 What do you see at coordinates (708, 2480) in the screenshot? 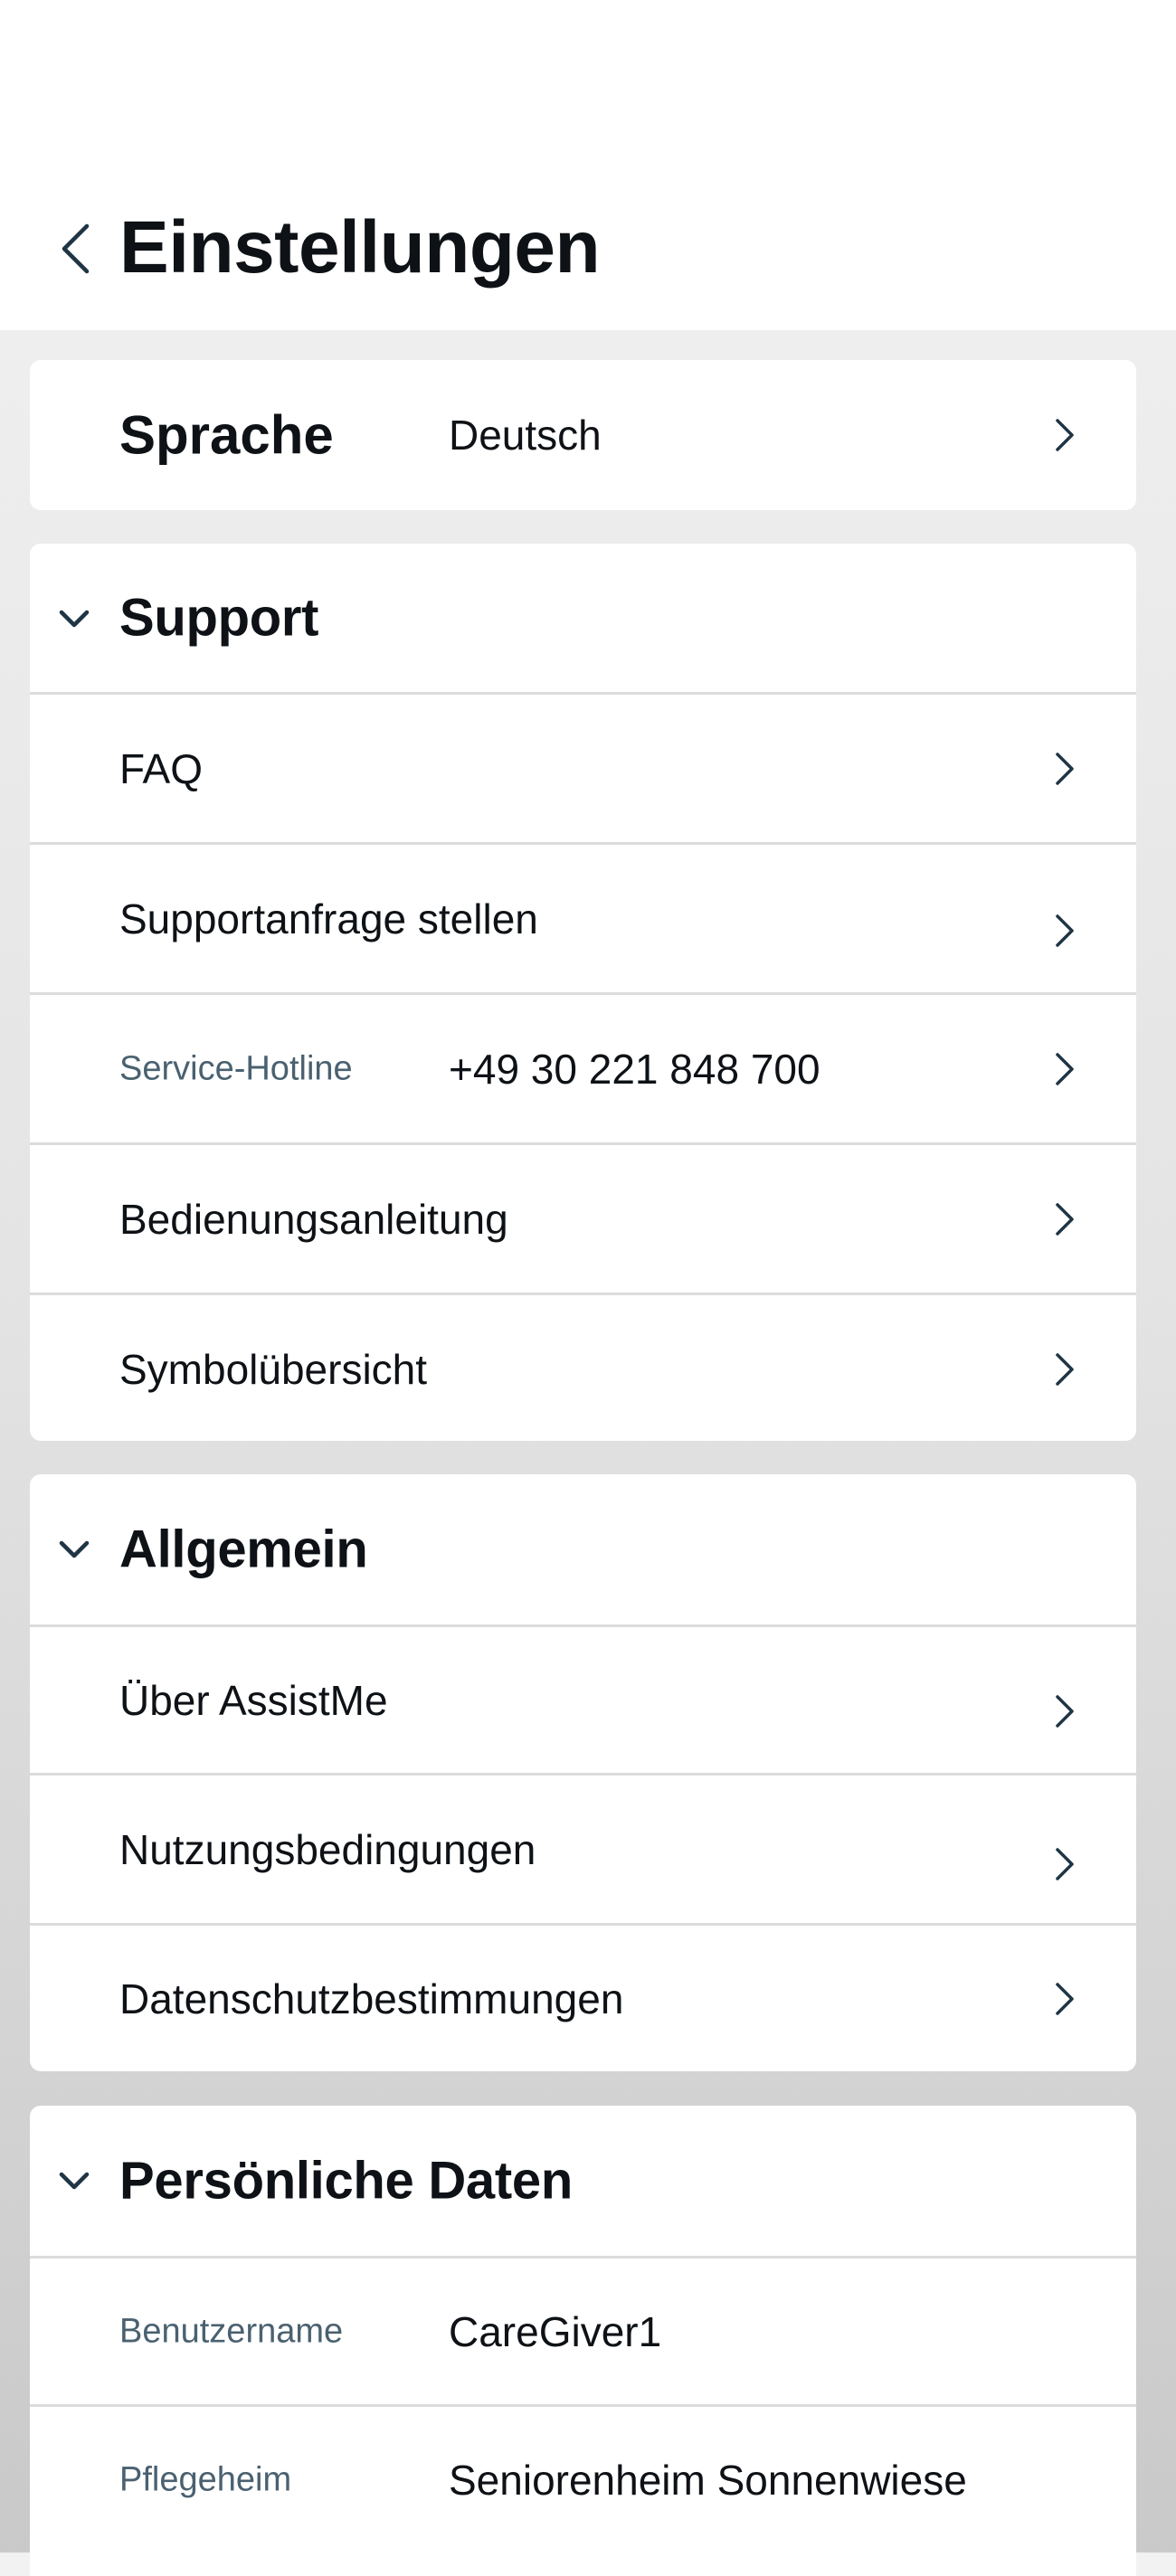
I see `care-home-value: Seniorenheim Sonnenwiese` at bounding box center [708, 2480].